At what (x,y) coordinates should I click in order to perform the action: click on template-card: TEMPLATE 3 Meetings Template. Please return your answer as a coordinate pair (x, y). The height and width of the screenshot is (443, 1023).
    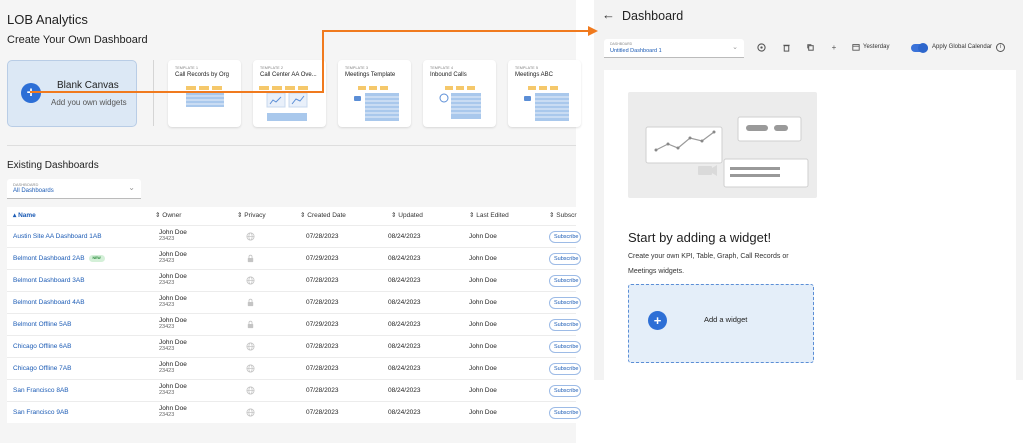
    Looking at the image, I should click on (374, 93).